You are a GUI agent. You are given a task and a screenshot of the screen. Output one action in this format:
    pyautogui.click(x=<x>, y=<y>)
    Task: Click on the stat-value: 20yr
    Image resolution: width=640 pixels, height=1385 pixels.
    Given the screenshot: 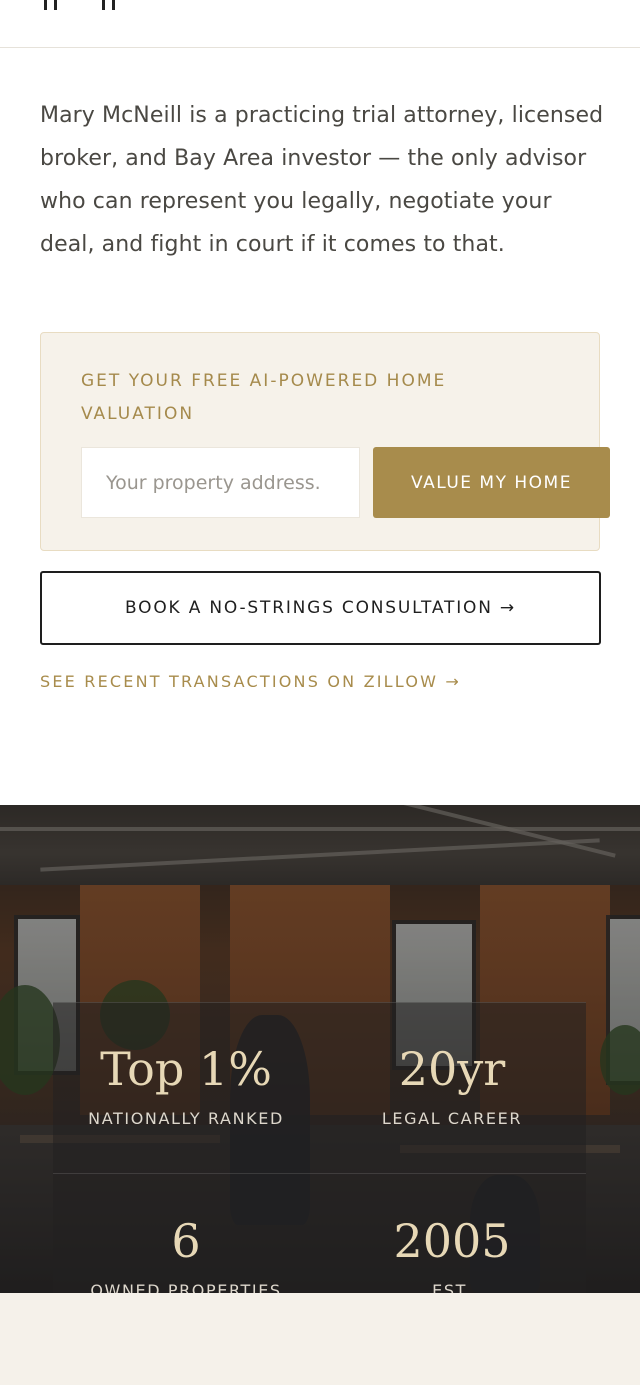 What is the action you would take?
    pyautogui.click(x=452, y=1069)
    